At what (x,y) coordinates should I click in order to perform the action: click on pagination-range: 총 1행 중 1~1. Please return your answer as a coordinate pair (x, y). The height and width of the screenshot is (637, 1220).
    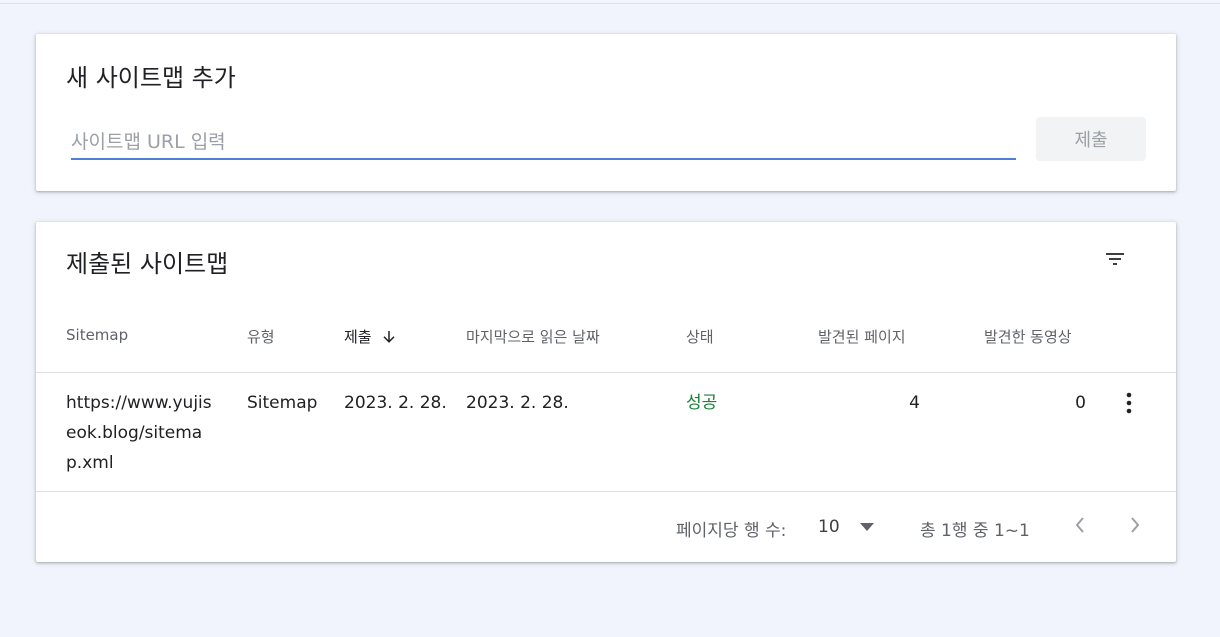
    Looking at the image, I should click on (975, 531).